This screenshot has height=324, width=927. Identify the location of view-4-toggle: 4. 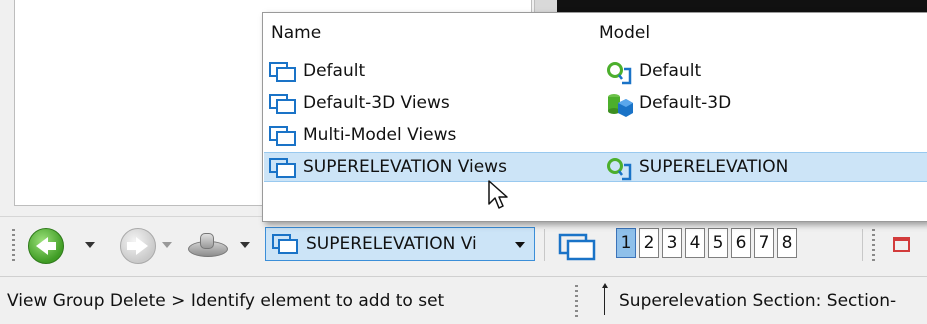
(695, 243).